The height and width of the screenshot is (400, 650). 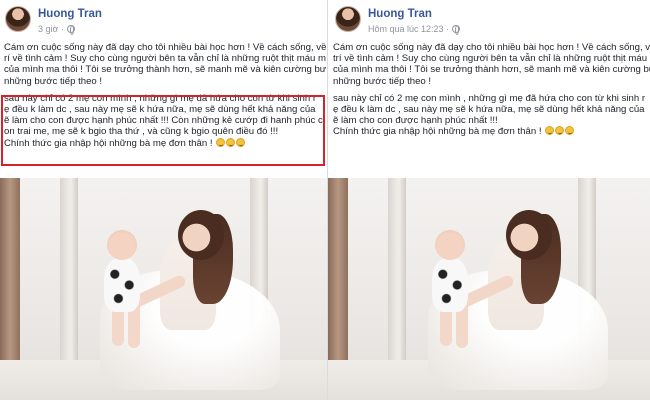 I want to click on timestamp: 3 giờ ·, so click(x=51, y=29).